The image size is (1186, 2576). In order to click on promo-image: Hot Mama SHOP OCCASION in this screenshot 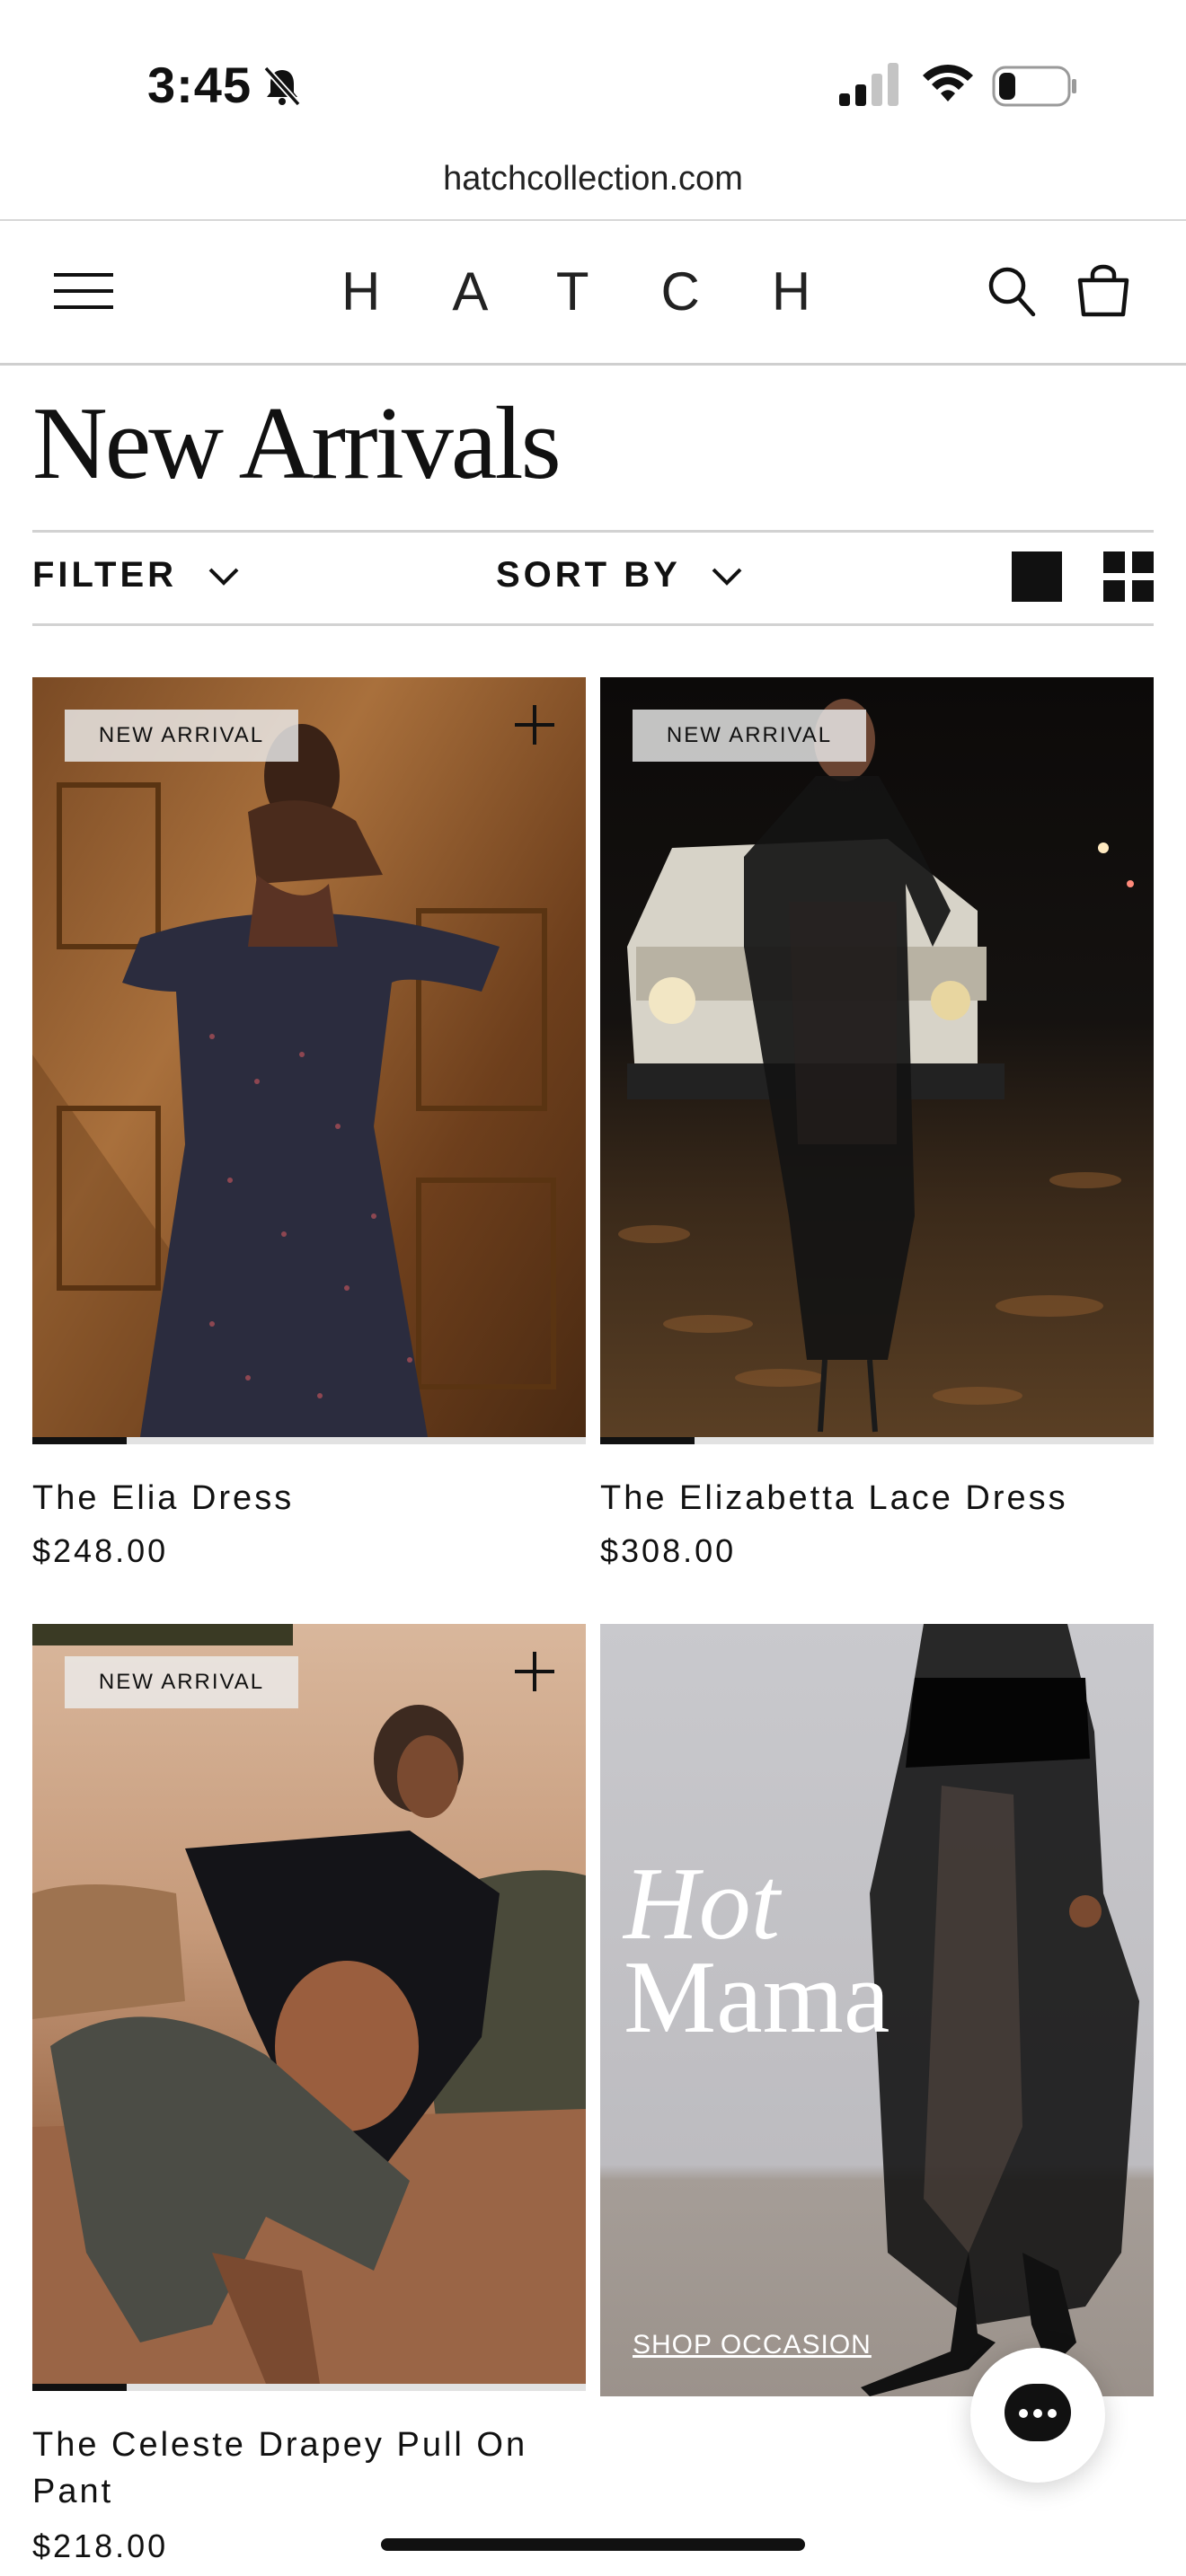, I will do `click(877, 2010)`.